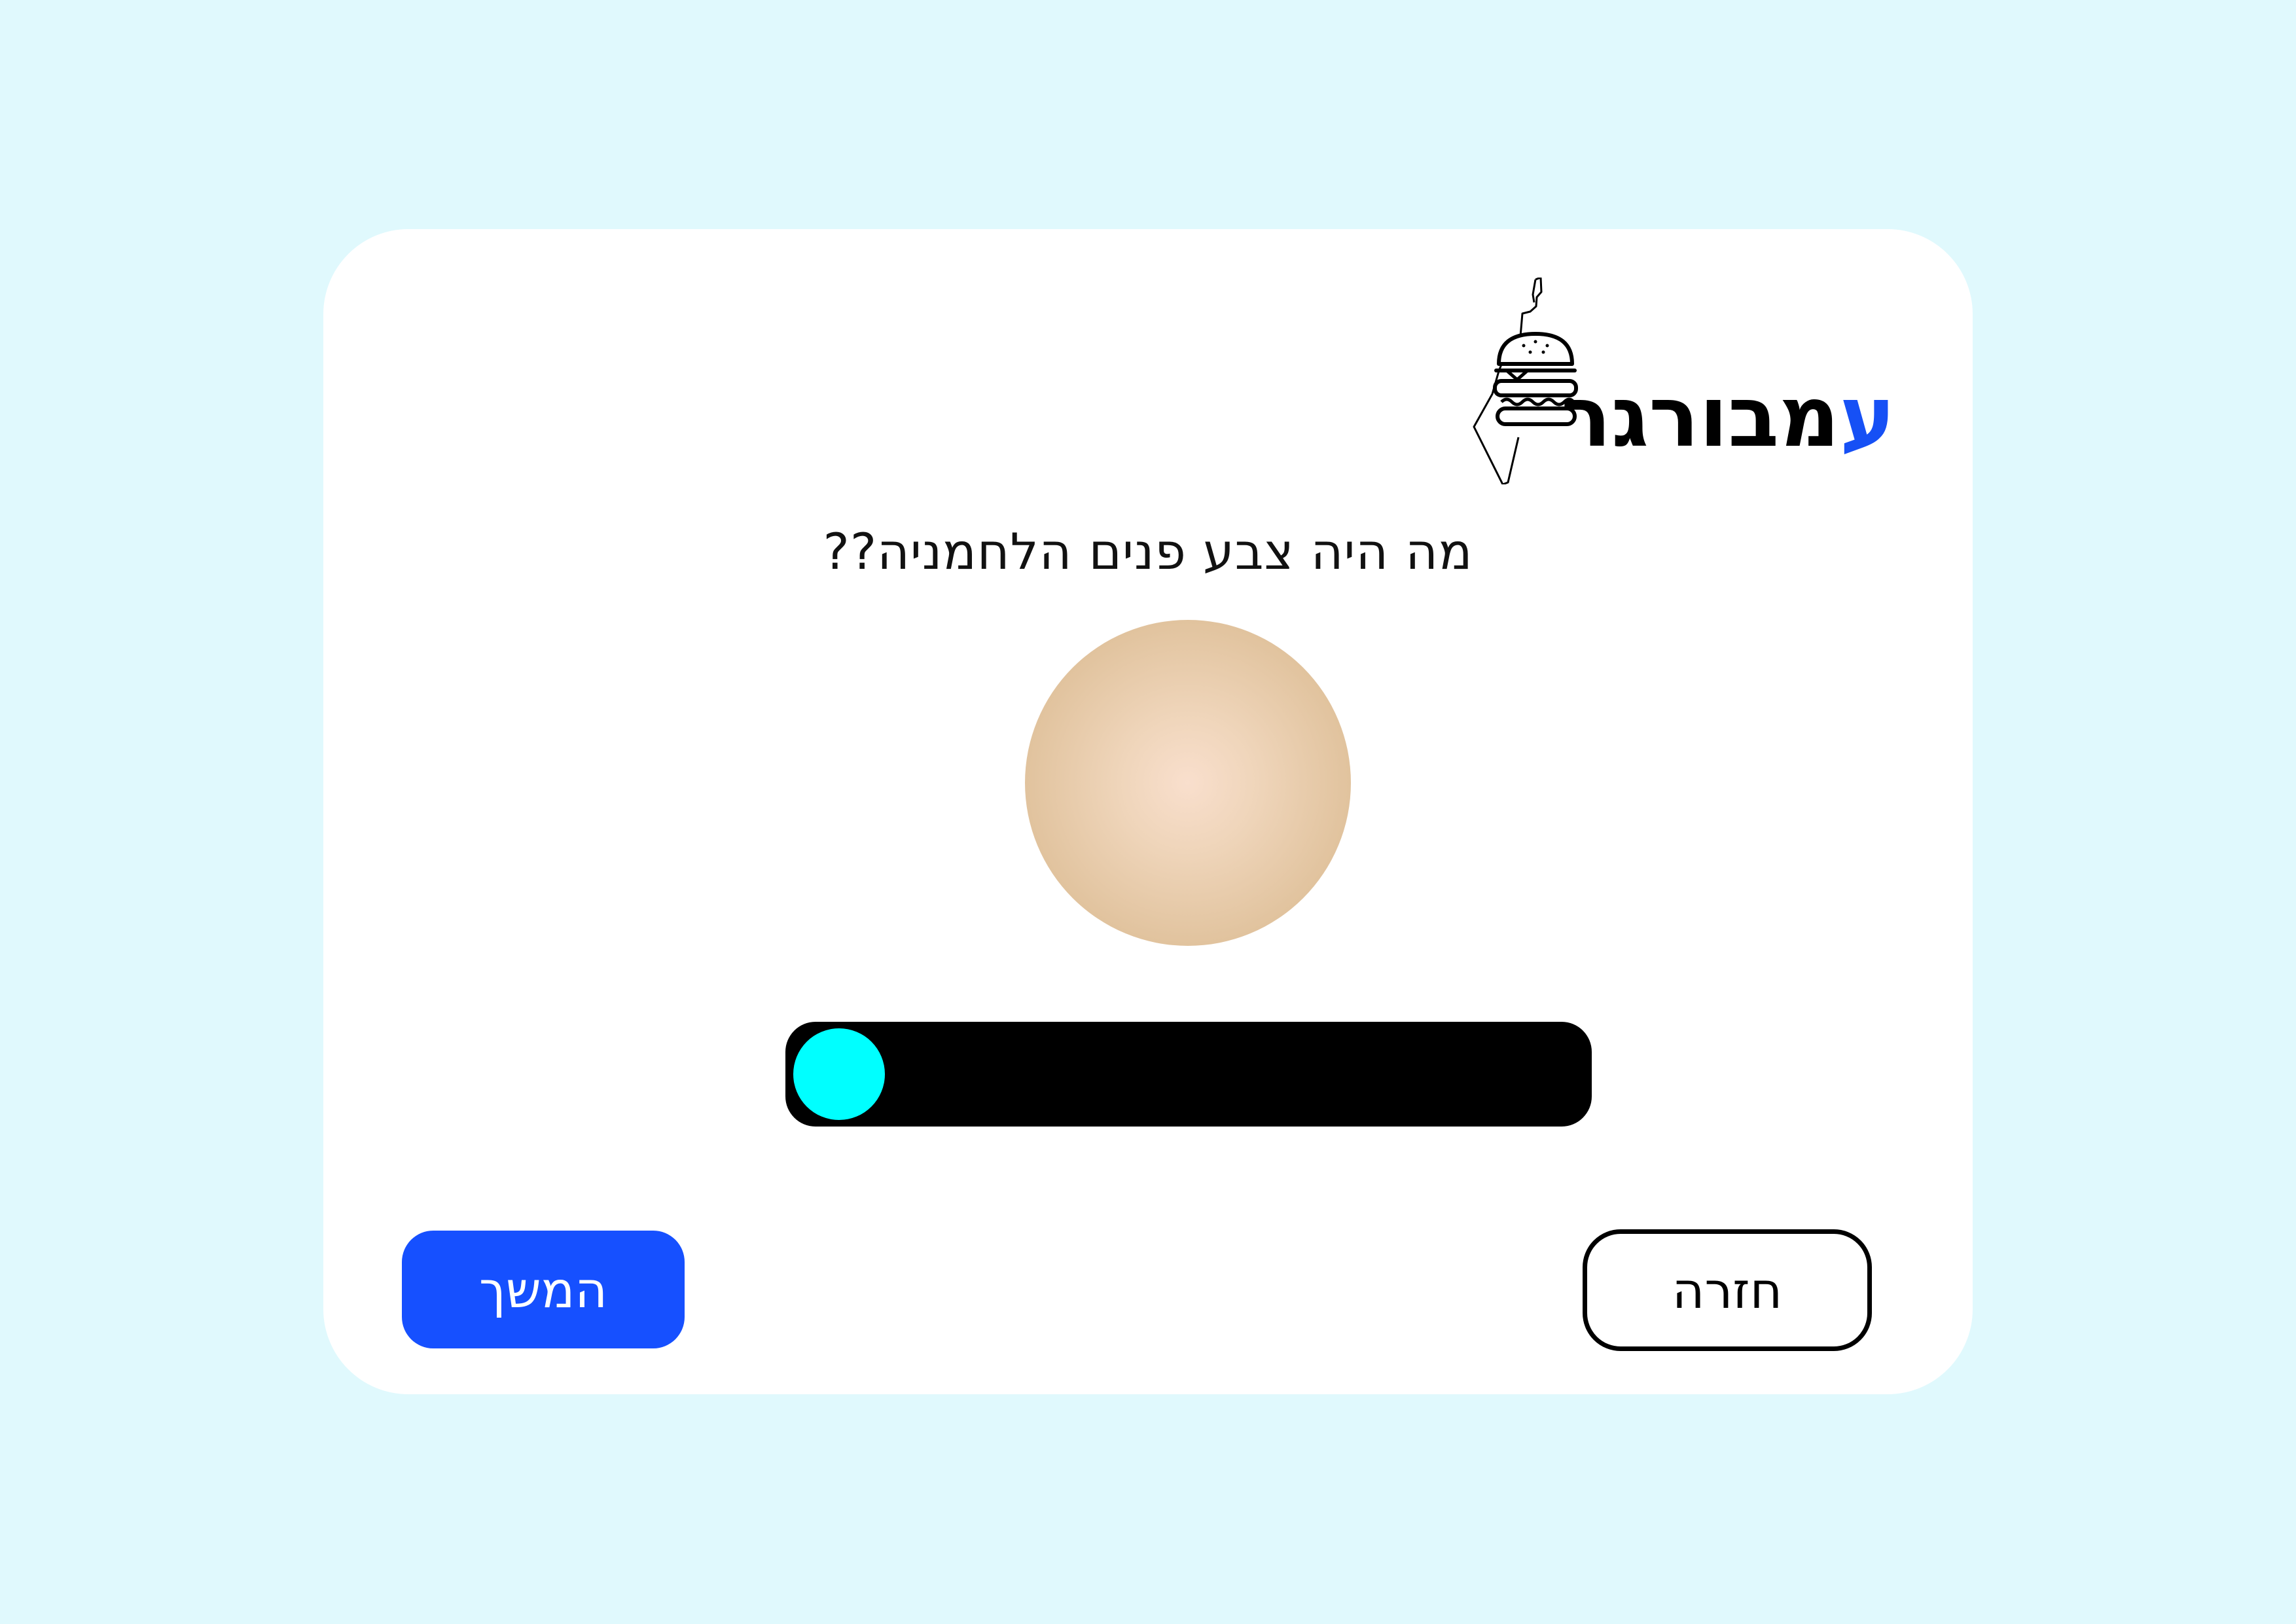  Describe the element at coordinates (839, 1074) in the screenshot. I see `color-slider-thumb` at that location.